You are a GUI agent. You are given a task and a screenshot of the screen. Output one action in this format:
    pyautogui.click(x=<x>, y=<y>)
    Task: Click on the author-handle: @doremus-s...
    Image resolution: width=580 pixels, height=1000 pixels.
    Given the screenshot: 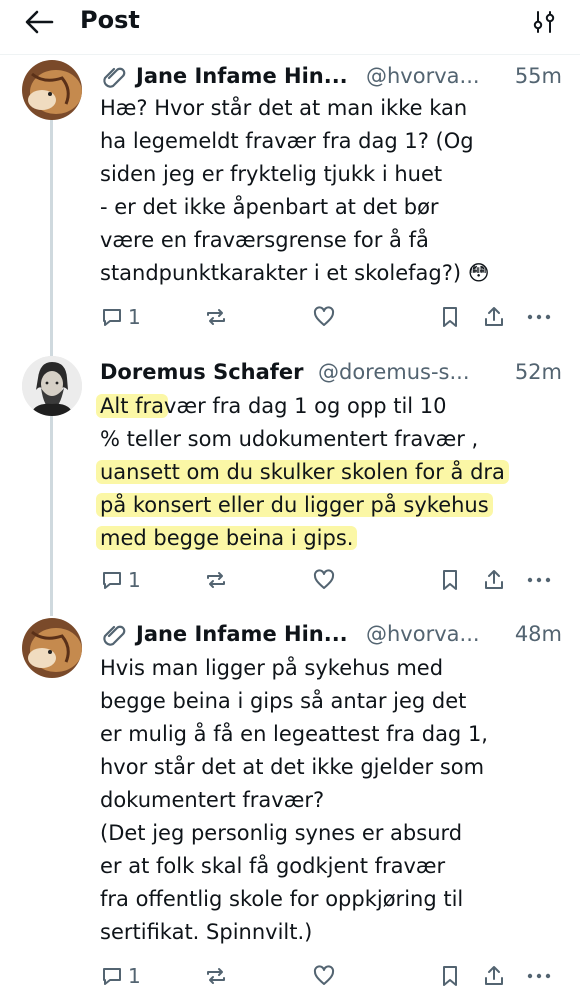 What is the action you would take?
    pyautogui.click(x=394, y=372)
    